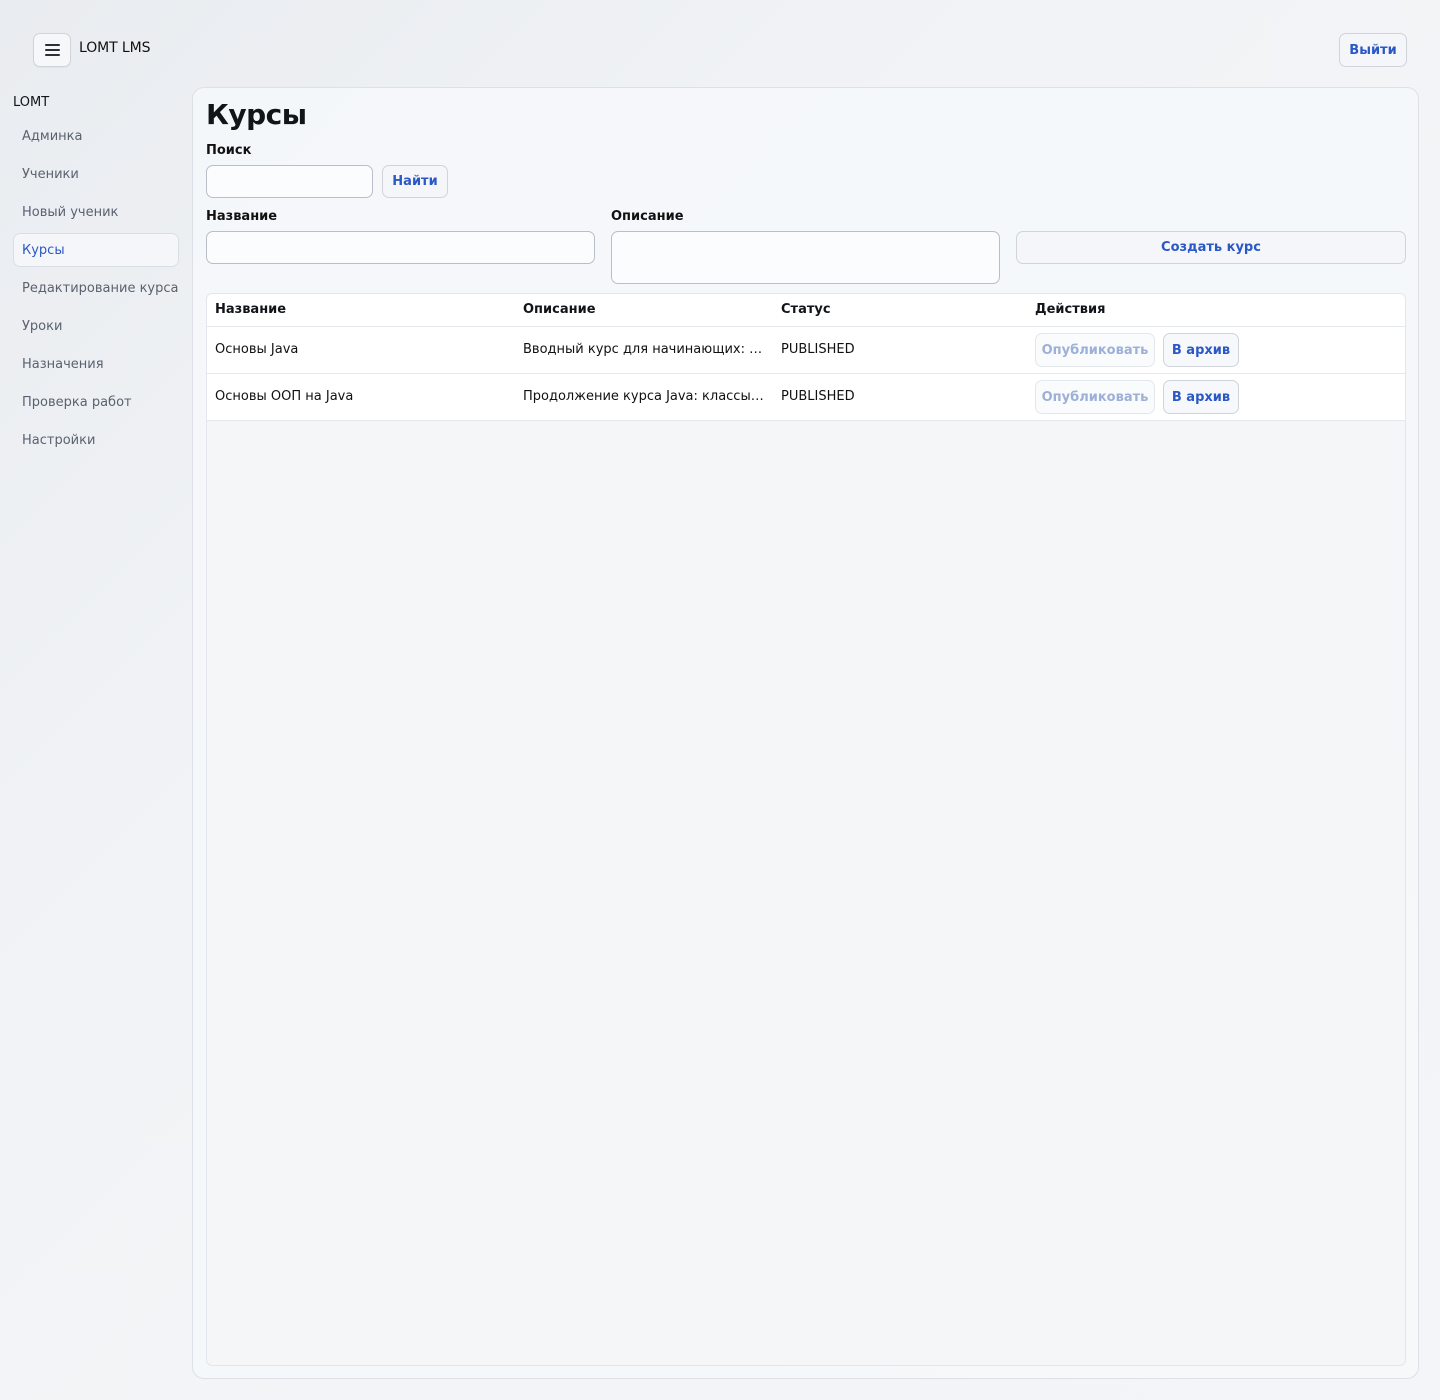  I want to click on course-name-cell: Основы Java, so click(257, 349).